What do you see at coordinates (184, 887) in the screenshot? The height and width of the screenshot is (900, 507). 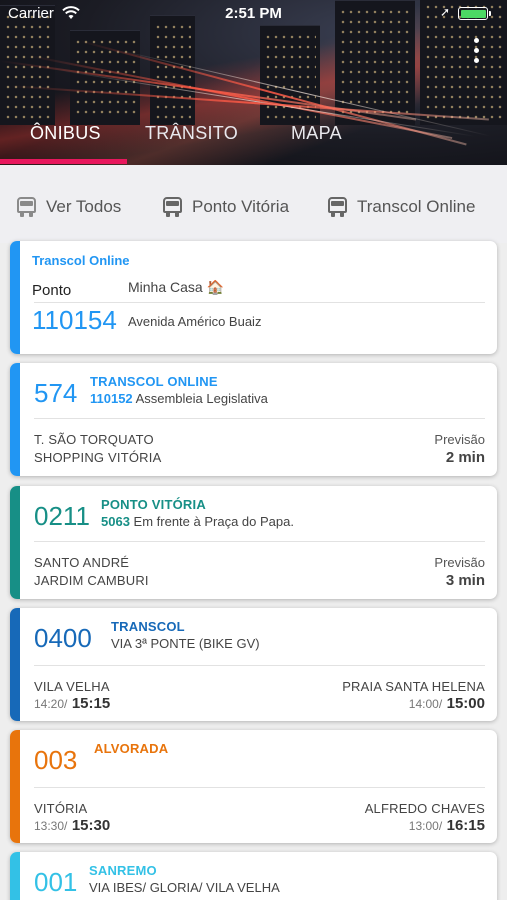 I see `route-subtitle: VIA IBES/ GLORIA/ VILA VELHA` at bounding box center [184, 887].